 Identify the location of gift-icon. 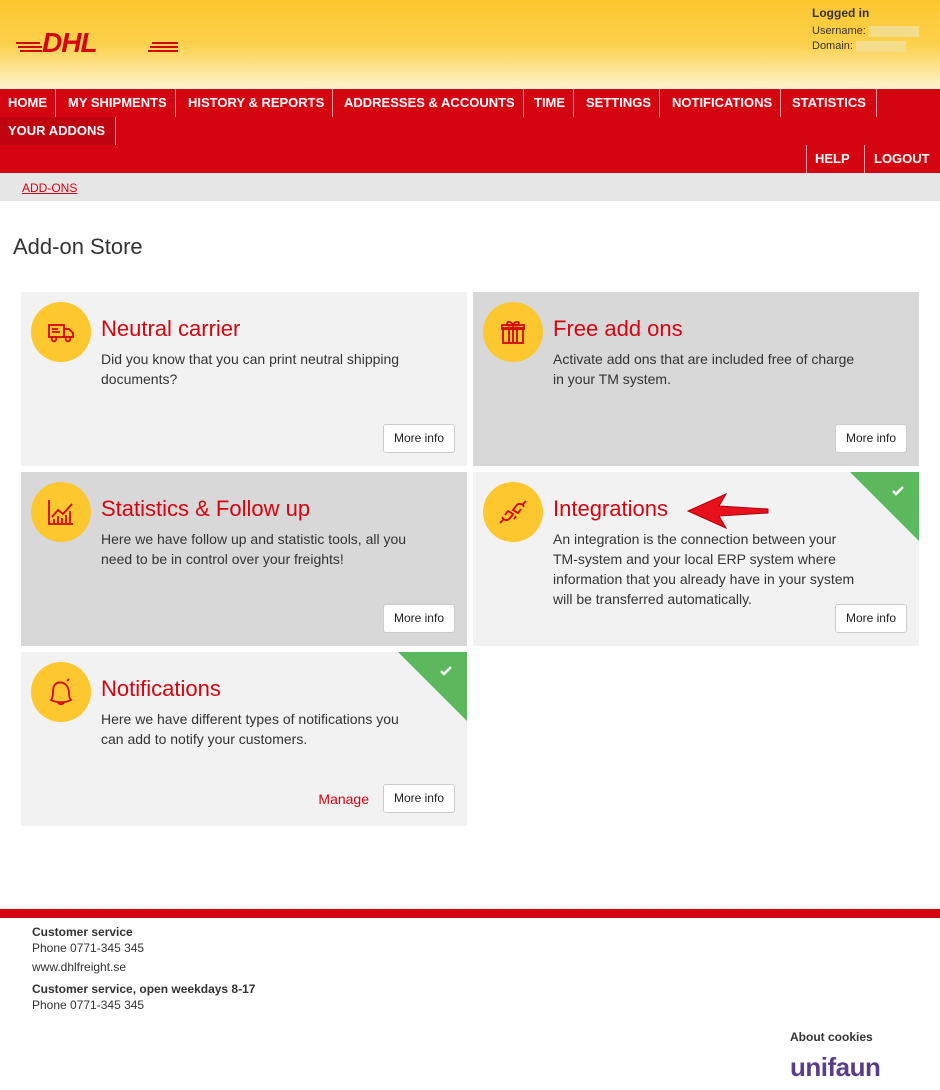
(513, 332).